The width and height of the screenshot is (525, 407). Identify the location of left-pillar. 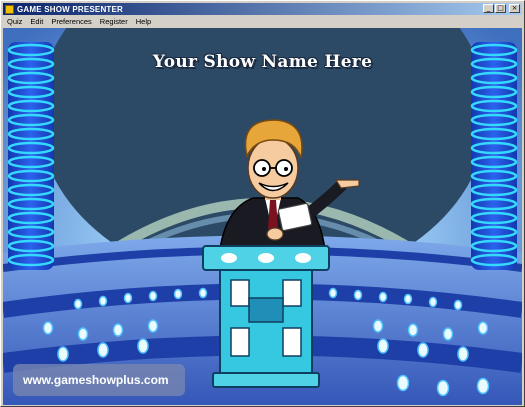
(31, 156).